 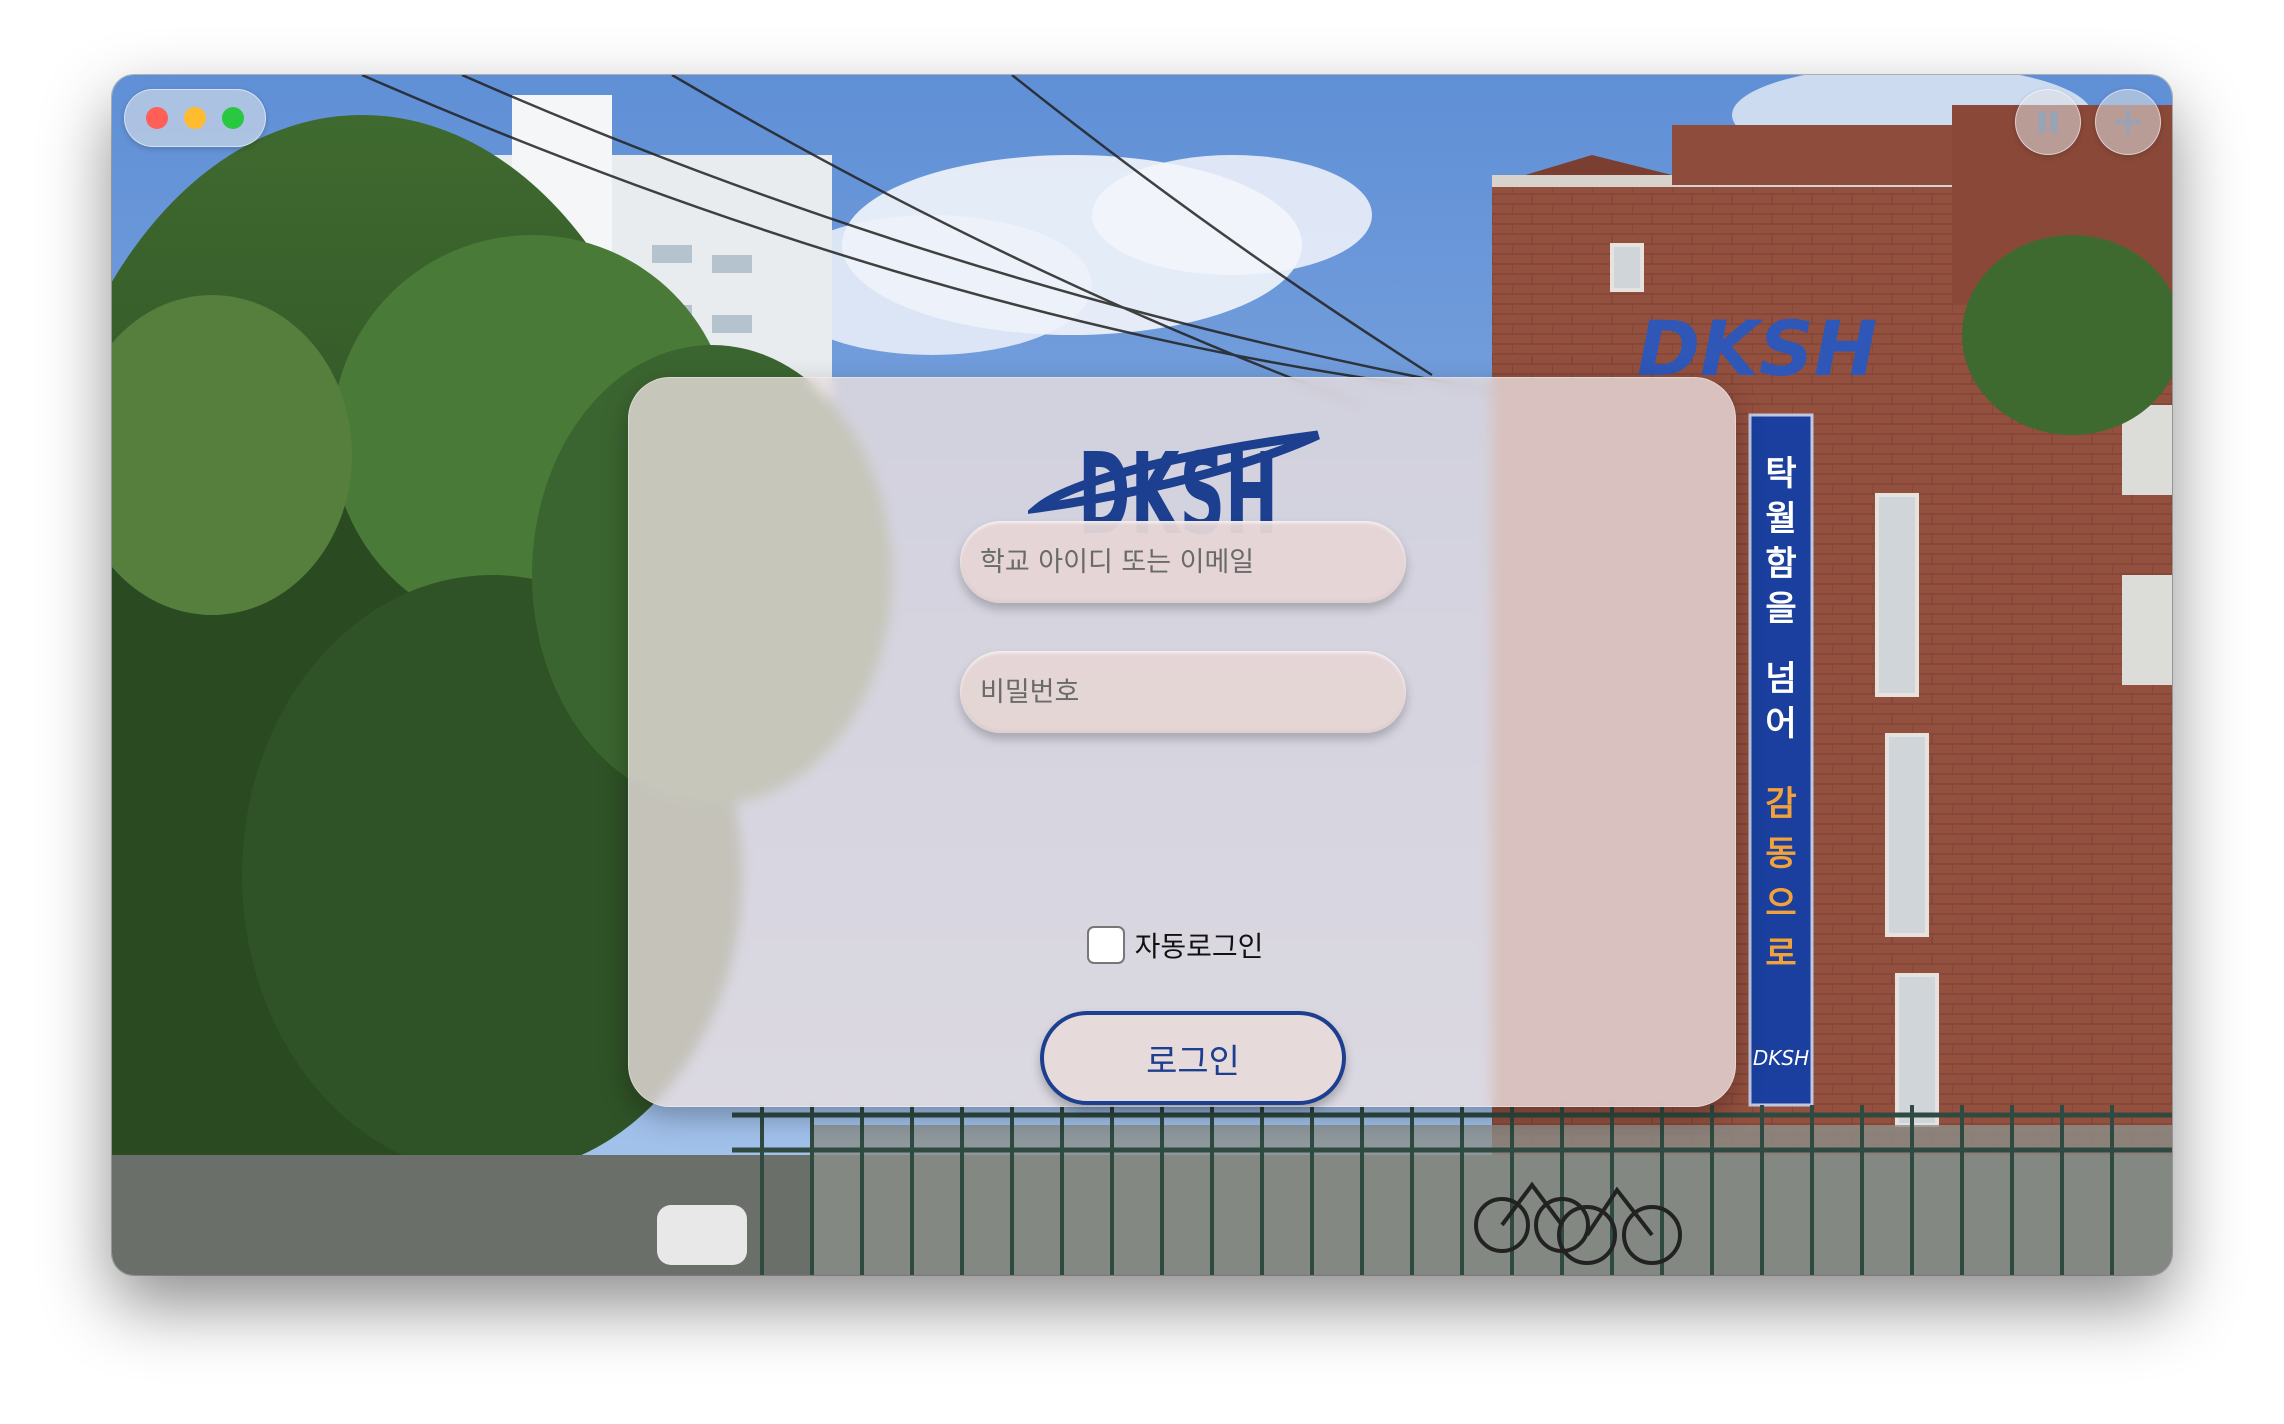 I want to click on svg-text: 동, so click(x=1780, y=854).